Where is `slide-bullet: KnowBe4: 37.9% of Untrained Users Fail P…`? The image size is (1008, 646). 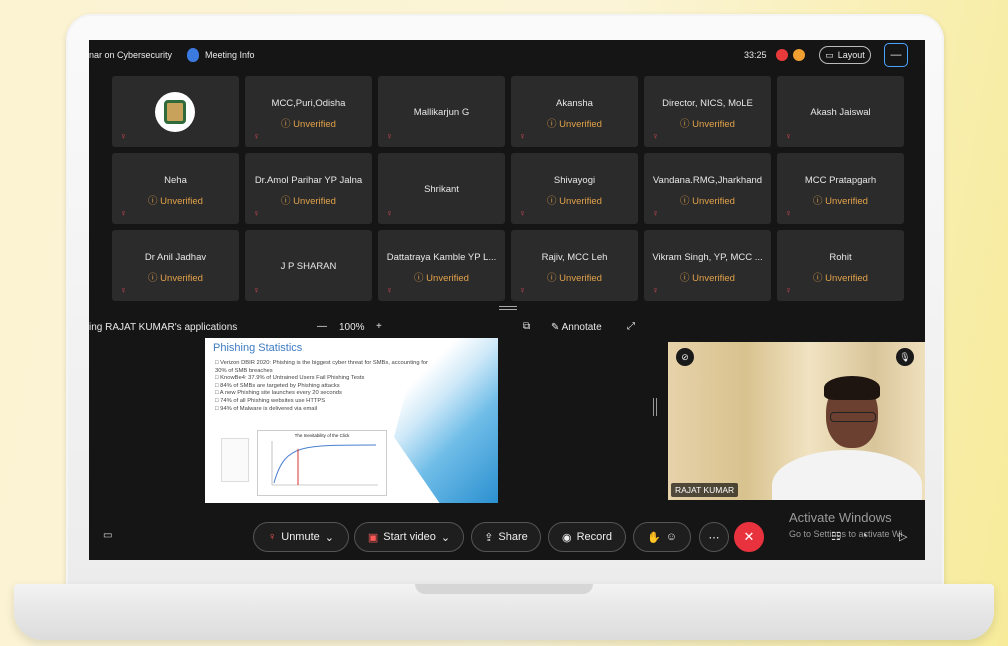 slide-bullet: KnowBe4: 37.9% of Untrained Users Fail P… is located at coordinates (325, 379).